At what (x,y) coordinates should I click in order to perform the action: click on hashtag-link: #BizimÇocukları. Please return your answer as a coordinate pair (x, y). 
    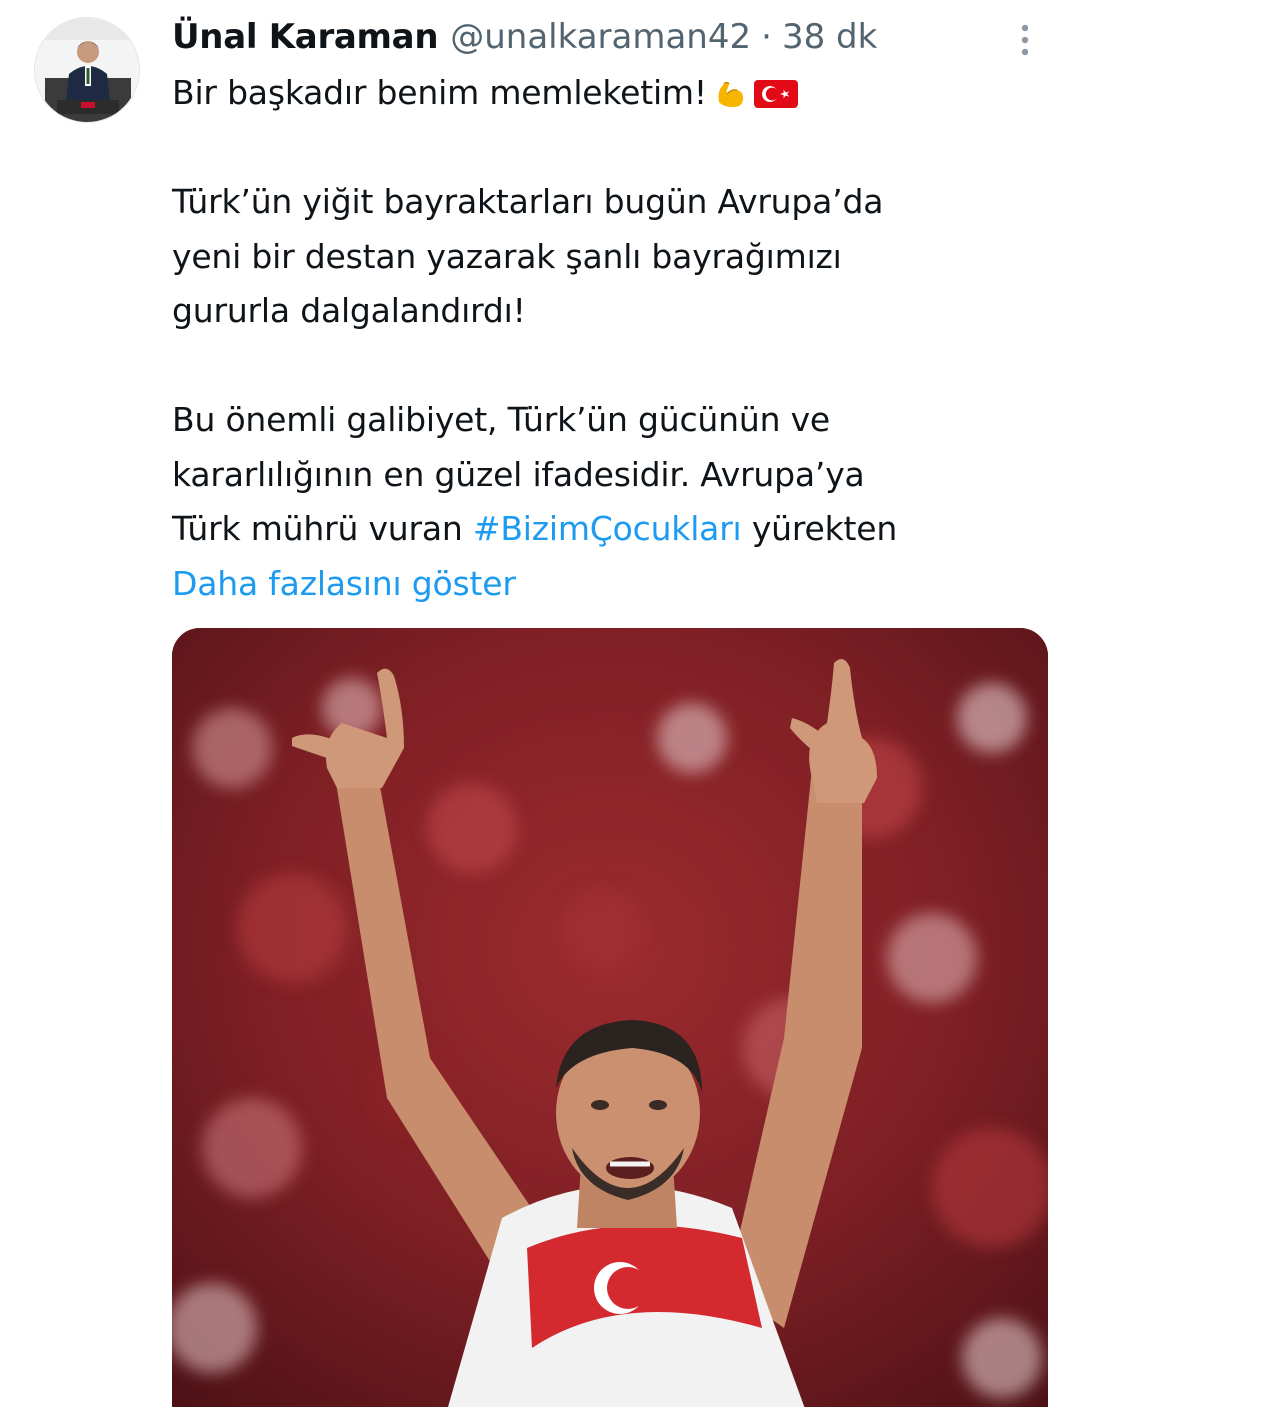
    Looking at the image, I should click on (607, 528).